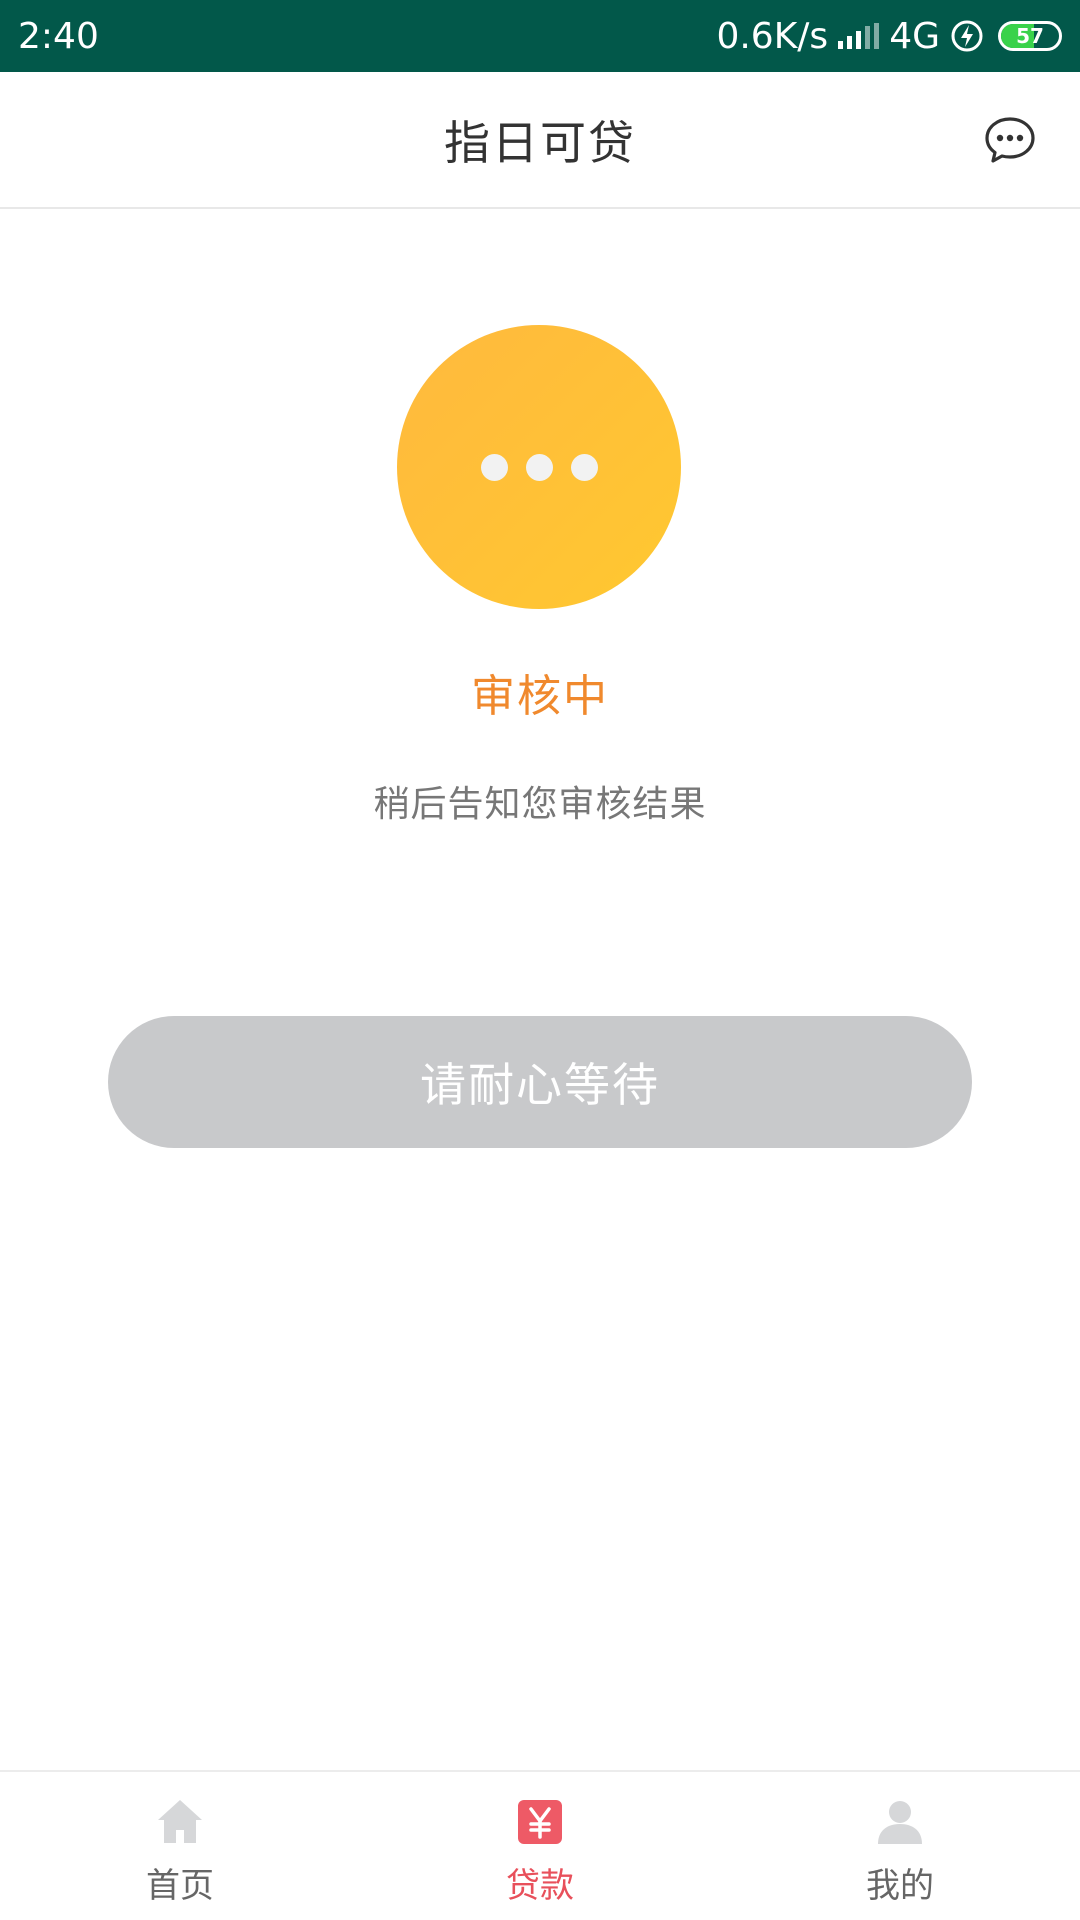 The height and width of the screenshot is (1920, 1080). Describe the element at coordinates (772, 36) in the screenshot. I see `net-speed: 0.6K/s` at that location.